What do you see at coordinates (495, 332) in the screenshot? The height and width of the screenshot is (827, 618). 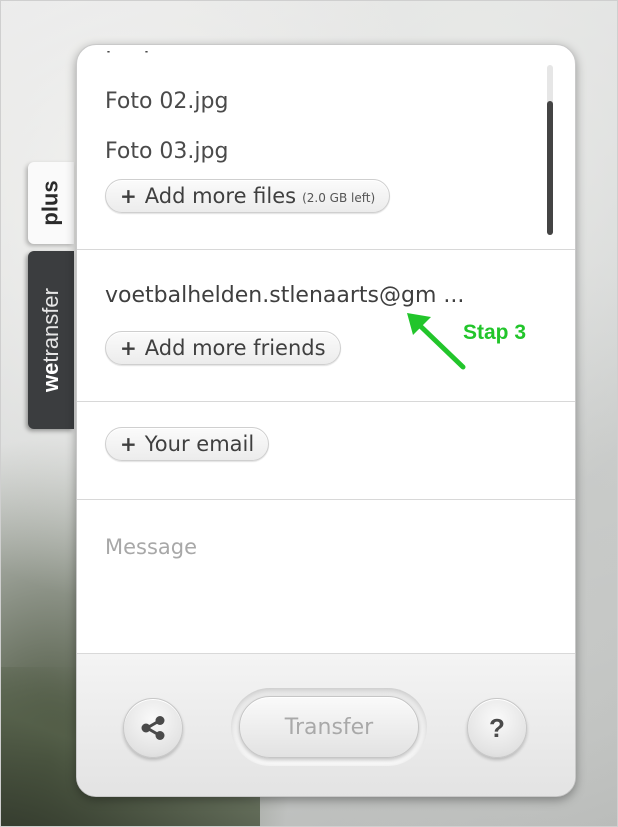 I see `annotation-label: Stap 3` at bounding box center [495, 332].